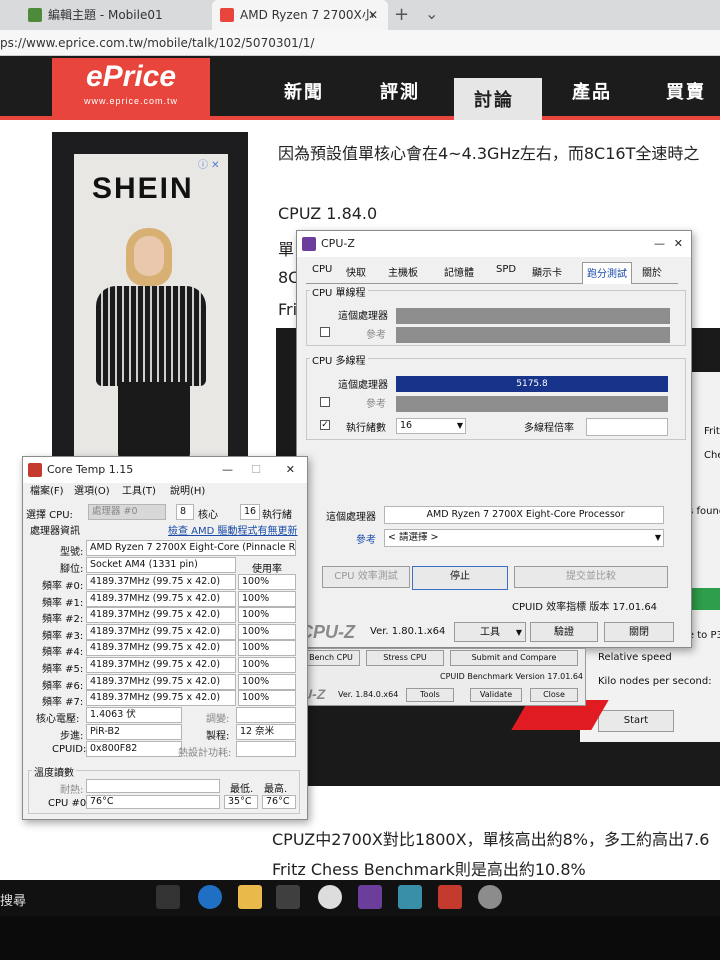 The image size is (720, 960). What do you see at coordinates (63, 686) in the screenshot?
I see `frequency-label: 頻率 #6:` at bounding box center [63, 686].